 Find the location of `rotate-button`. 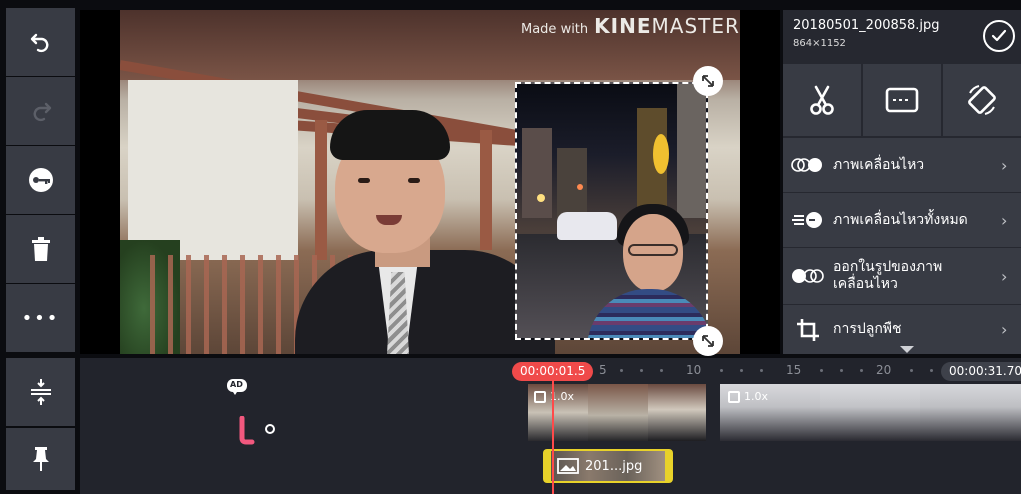

rotate-button is located at coordinates (982, 100).